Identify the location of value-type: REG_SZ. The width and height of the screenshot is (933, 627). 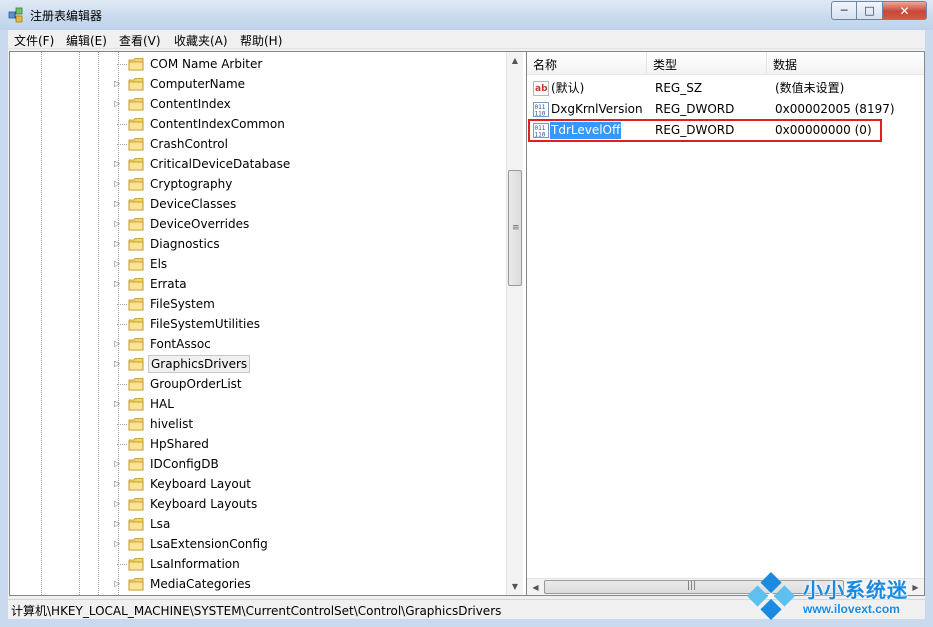
(679, 88).